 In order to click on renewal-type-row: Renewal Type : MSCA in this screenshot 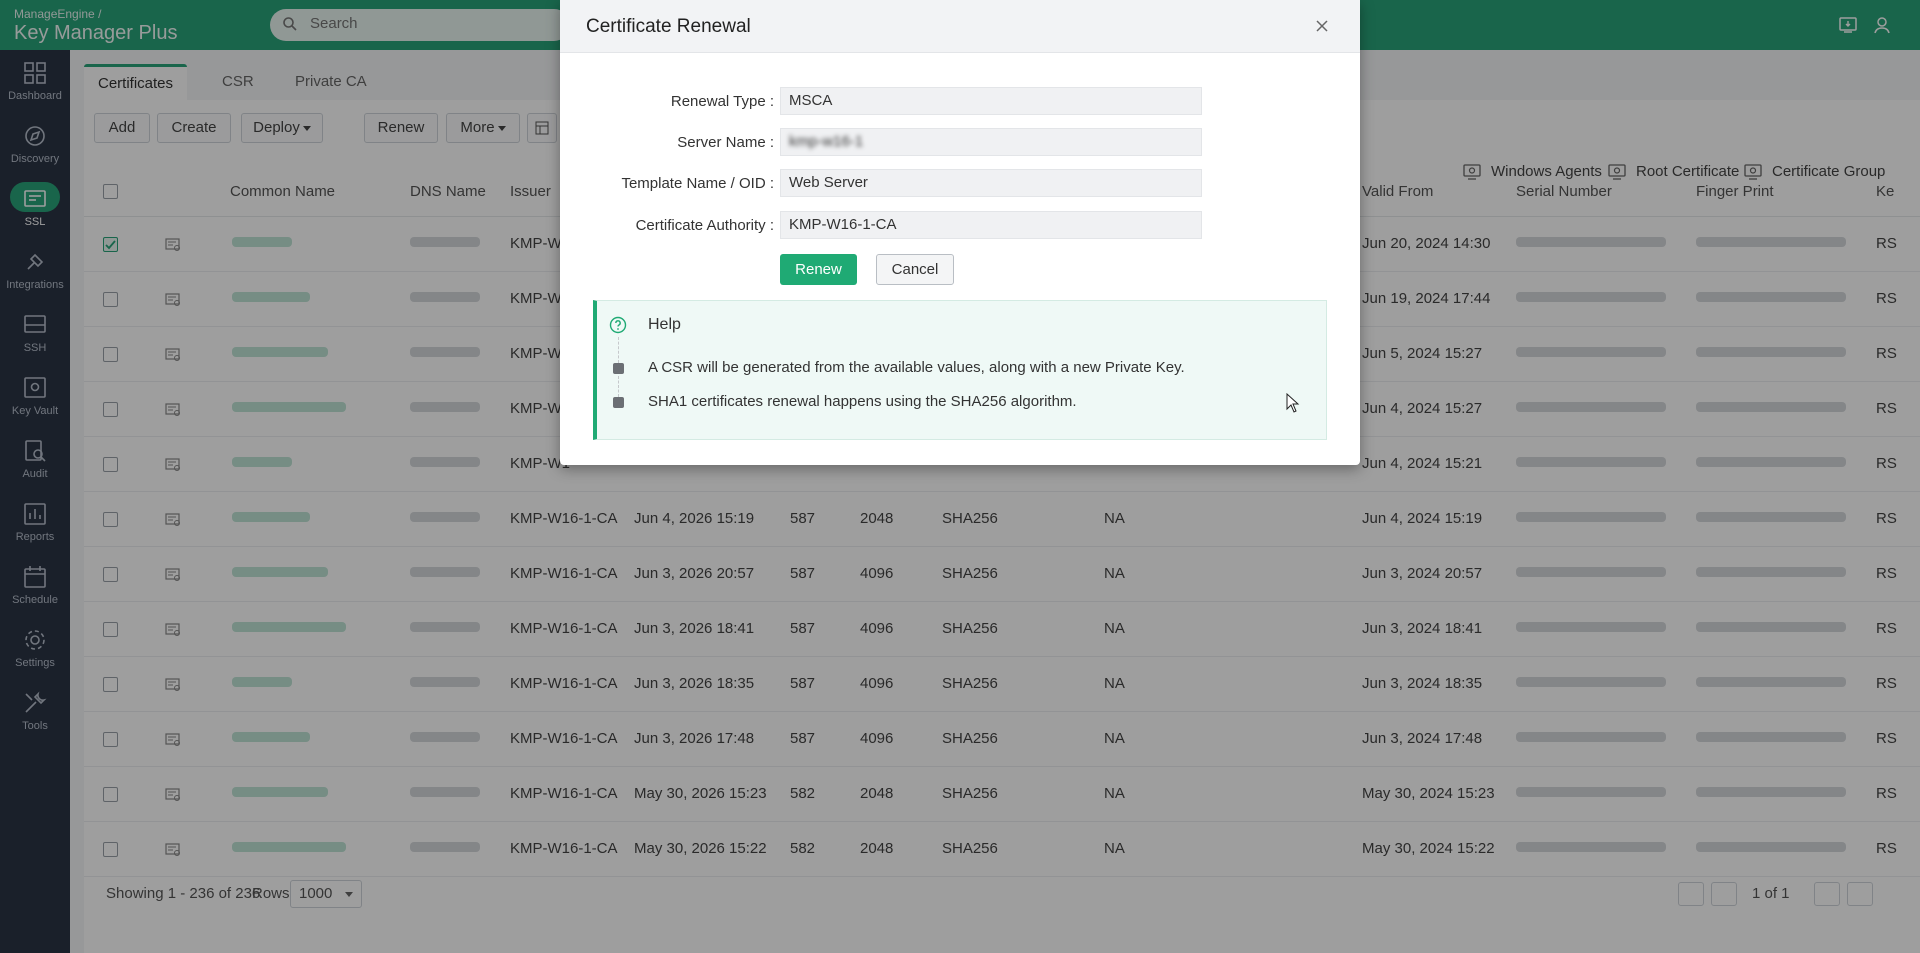, I will do `click(960, 102)`.